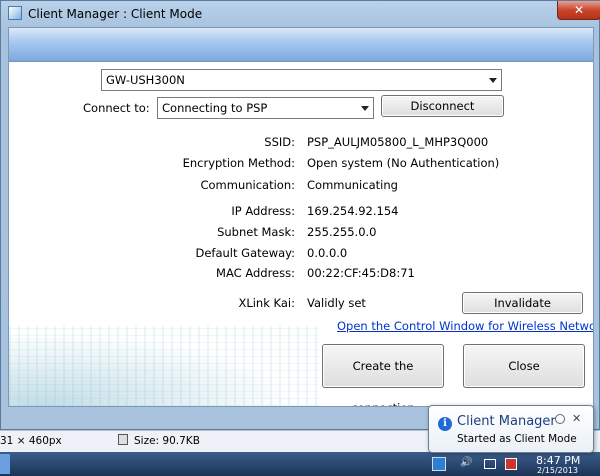 The width and height of the screenshot is (600, 476). Describe the element at coordinates (560, 419) in the screenshot. I see `wrench-icon` at that location.